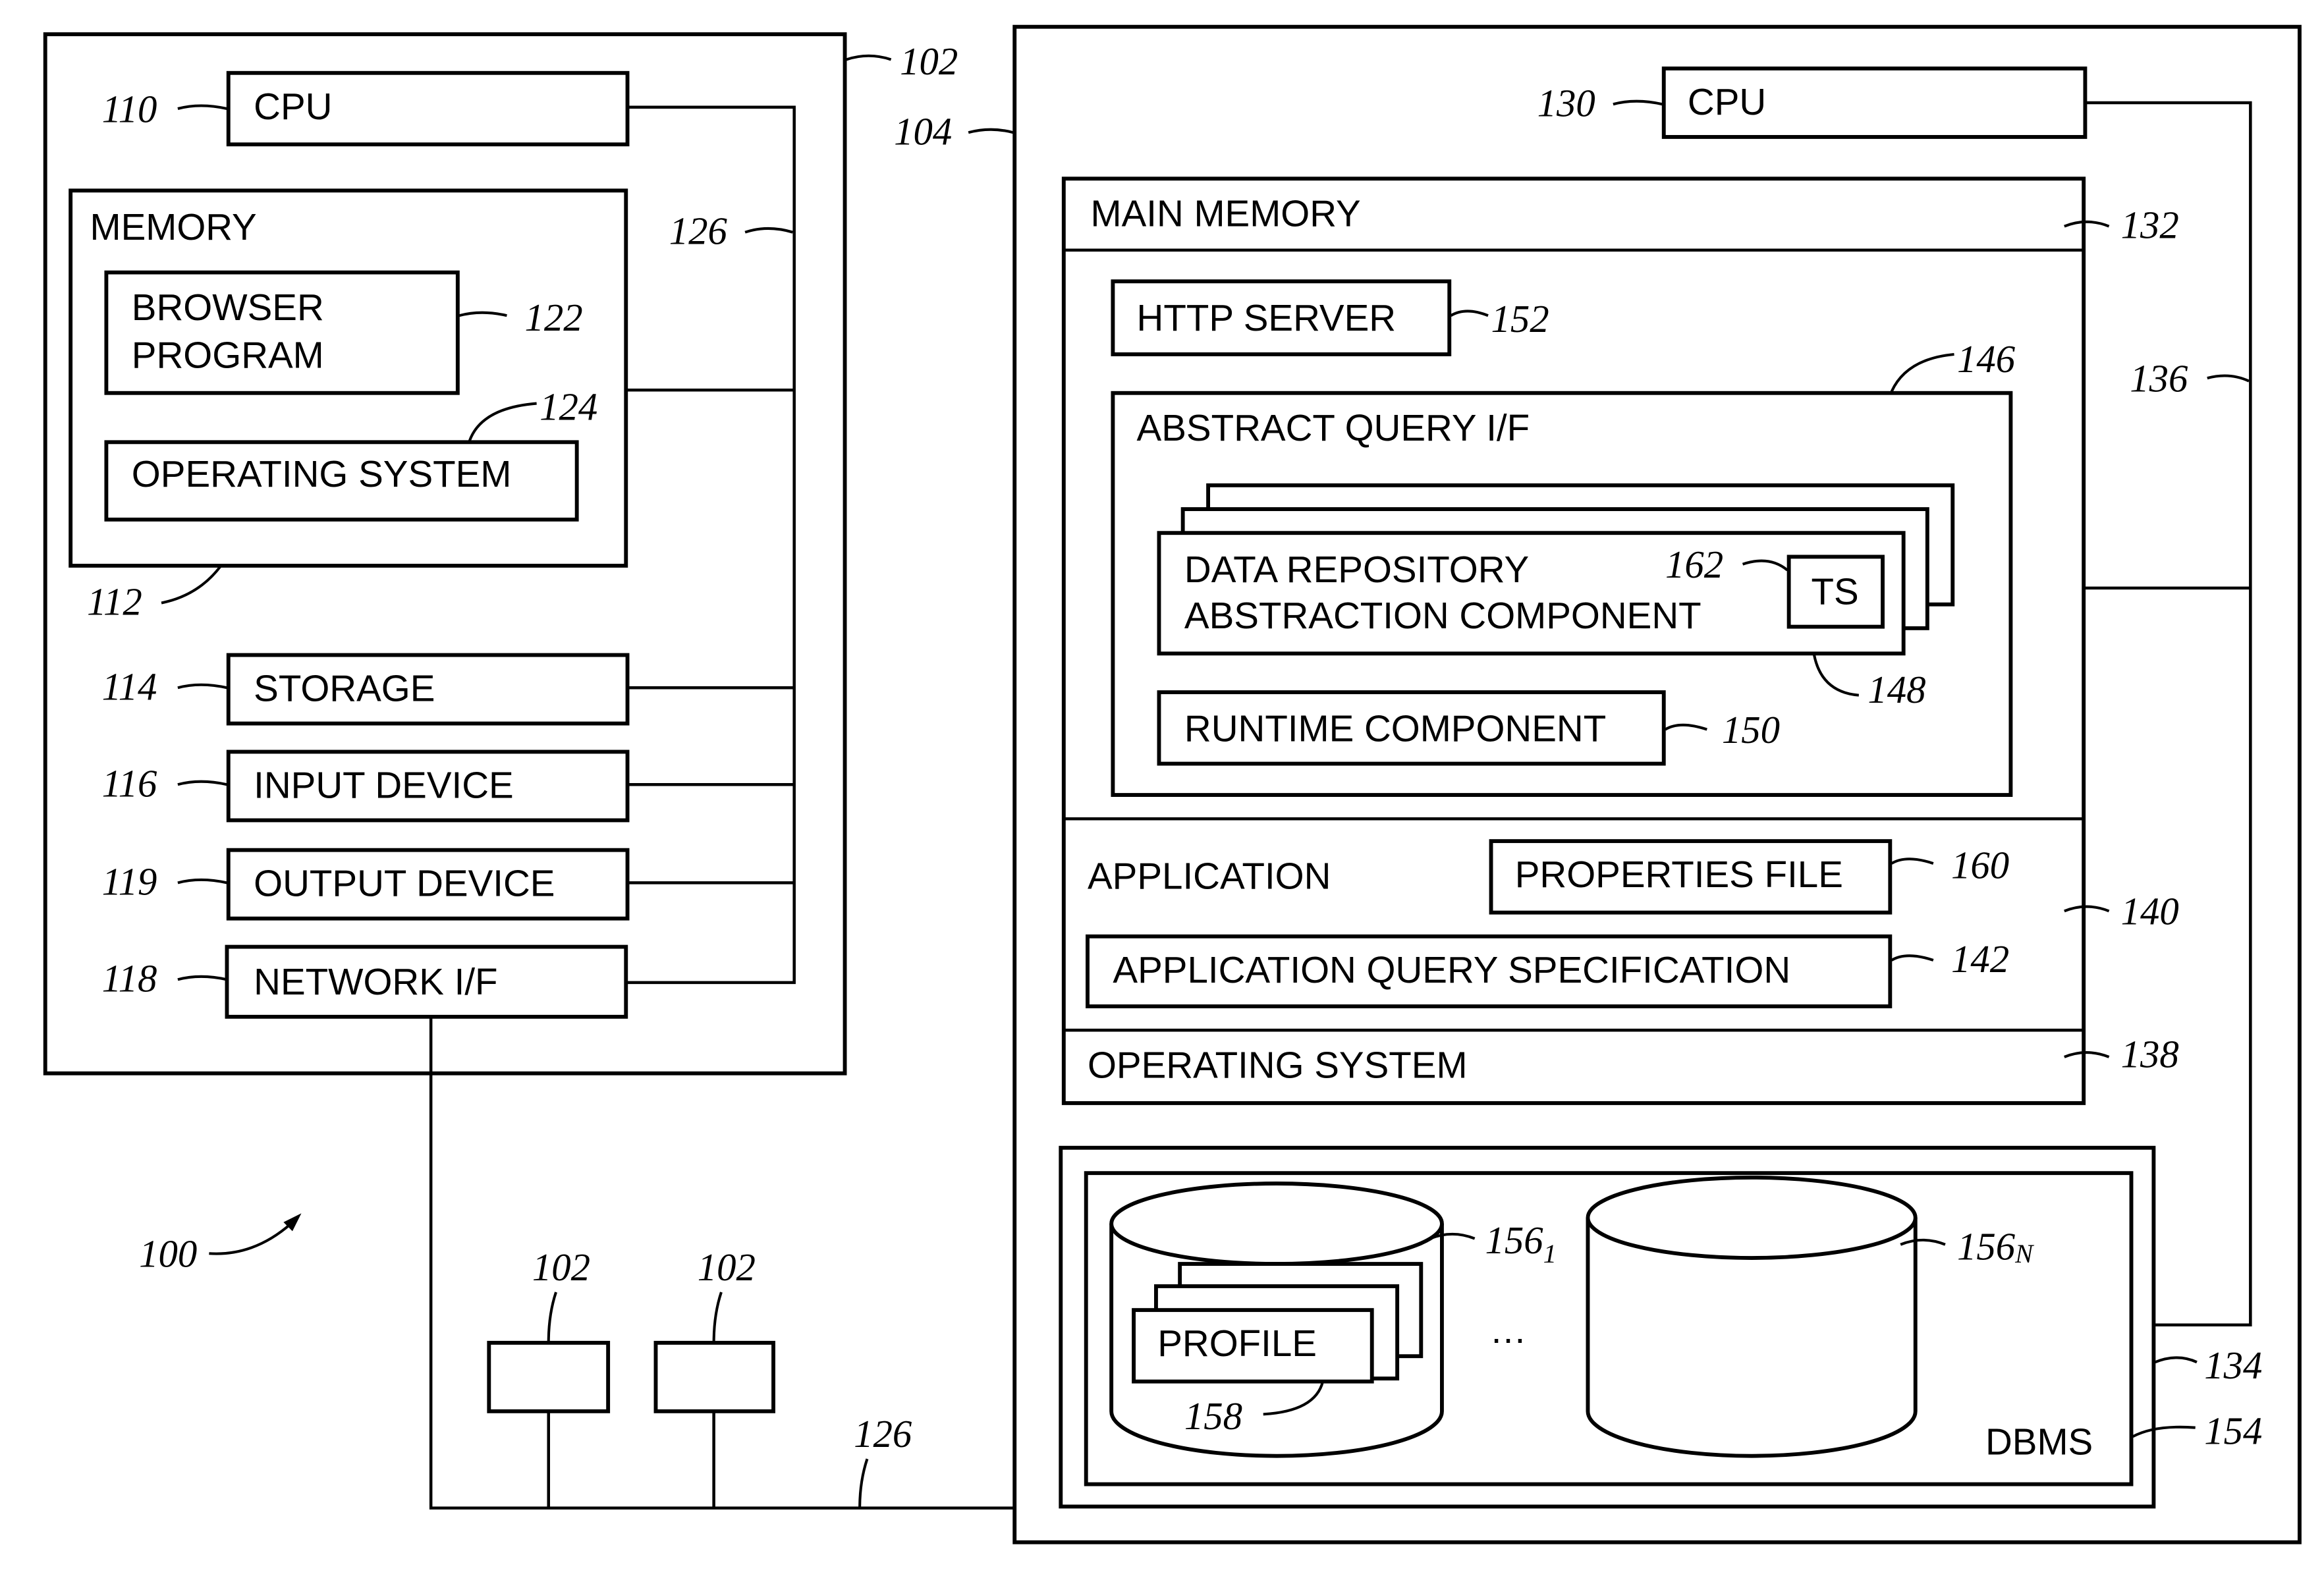 Image resolution: width=2324 pixels, height=1578 pixels. What do you see at coordinates (114, 603) in the screenshot?
I see `ref-client-memory: 112` at bounding box center [114, 603].